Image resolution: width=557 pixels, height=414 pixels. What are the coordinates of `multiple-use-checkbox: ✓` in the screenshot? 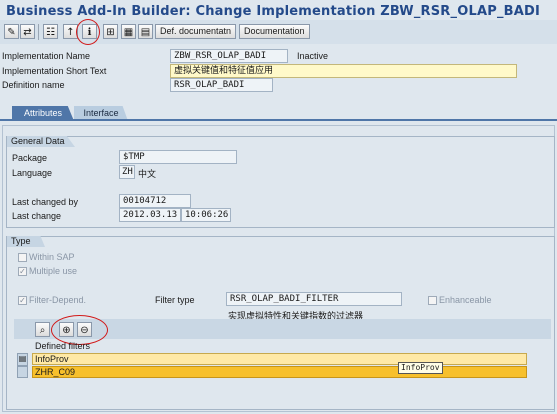 It's located at (22, 271).